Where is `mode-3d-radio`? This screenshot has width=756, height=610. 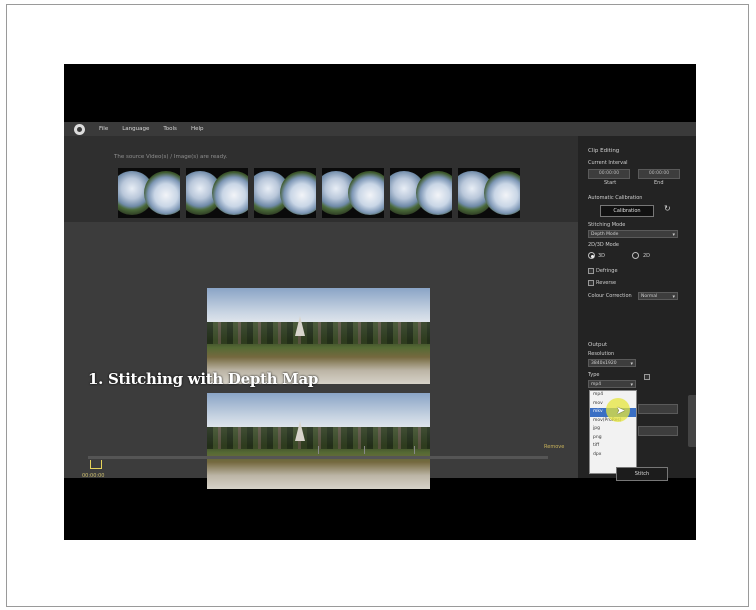 mode-3d-radio is located at coordinates (591, 255).